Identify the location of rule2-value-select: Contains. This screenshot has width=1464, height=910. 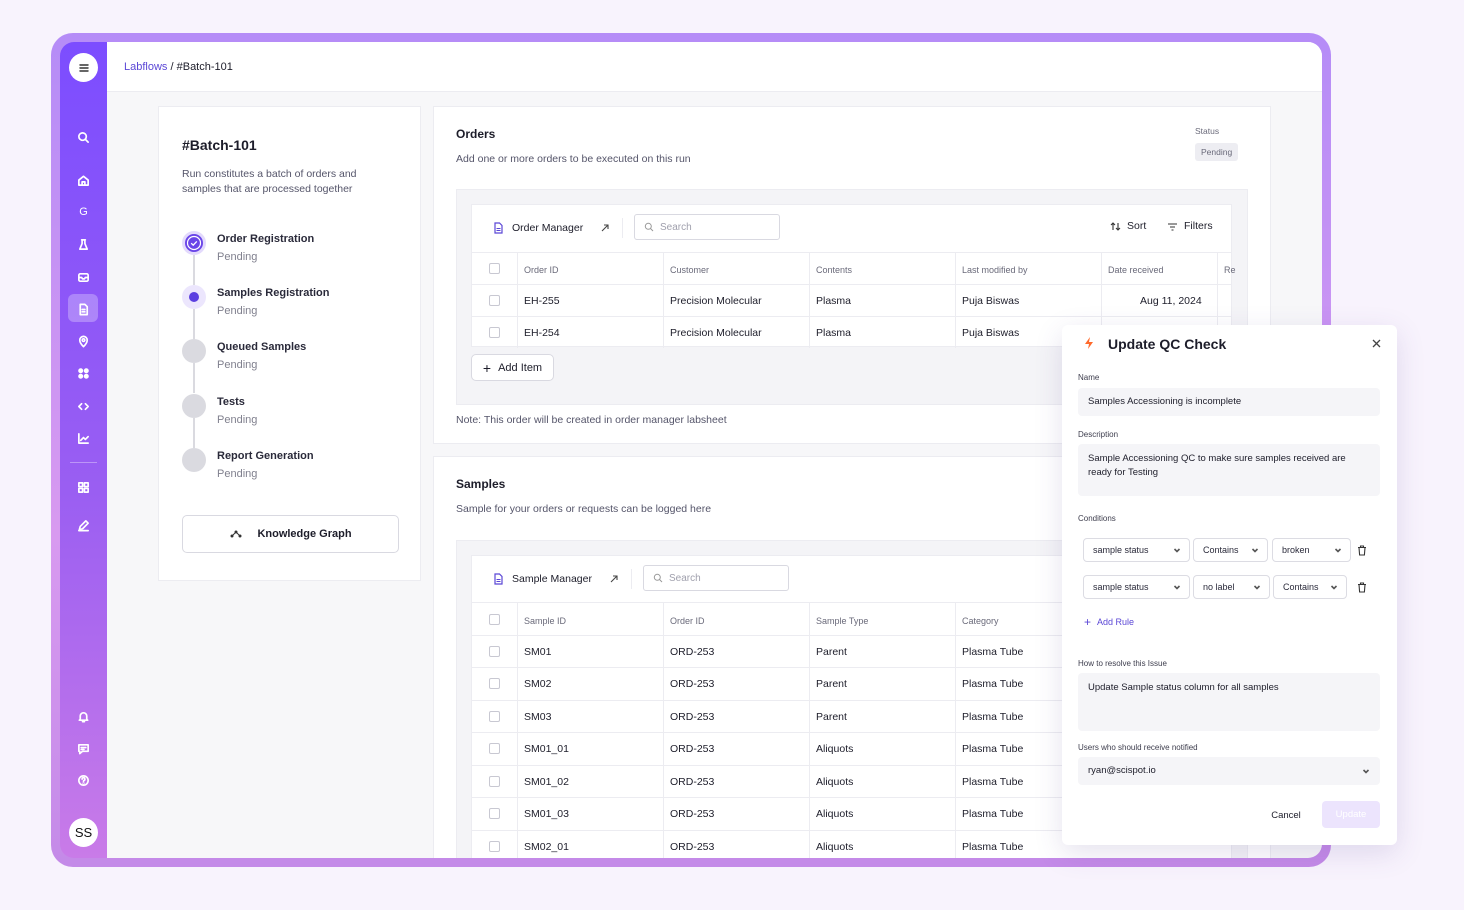
(1310, 587).